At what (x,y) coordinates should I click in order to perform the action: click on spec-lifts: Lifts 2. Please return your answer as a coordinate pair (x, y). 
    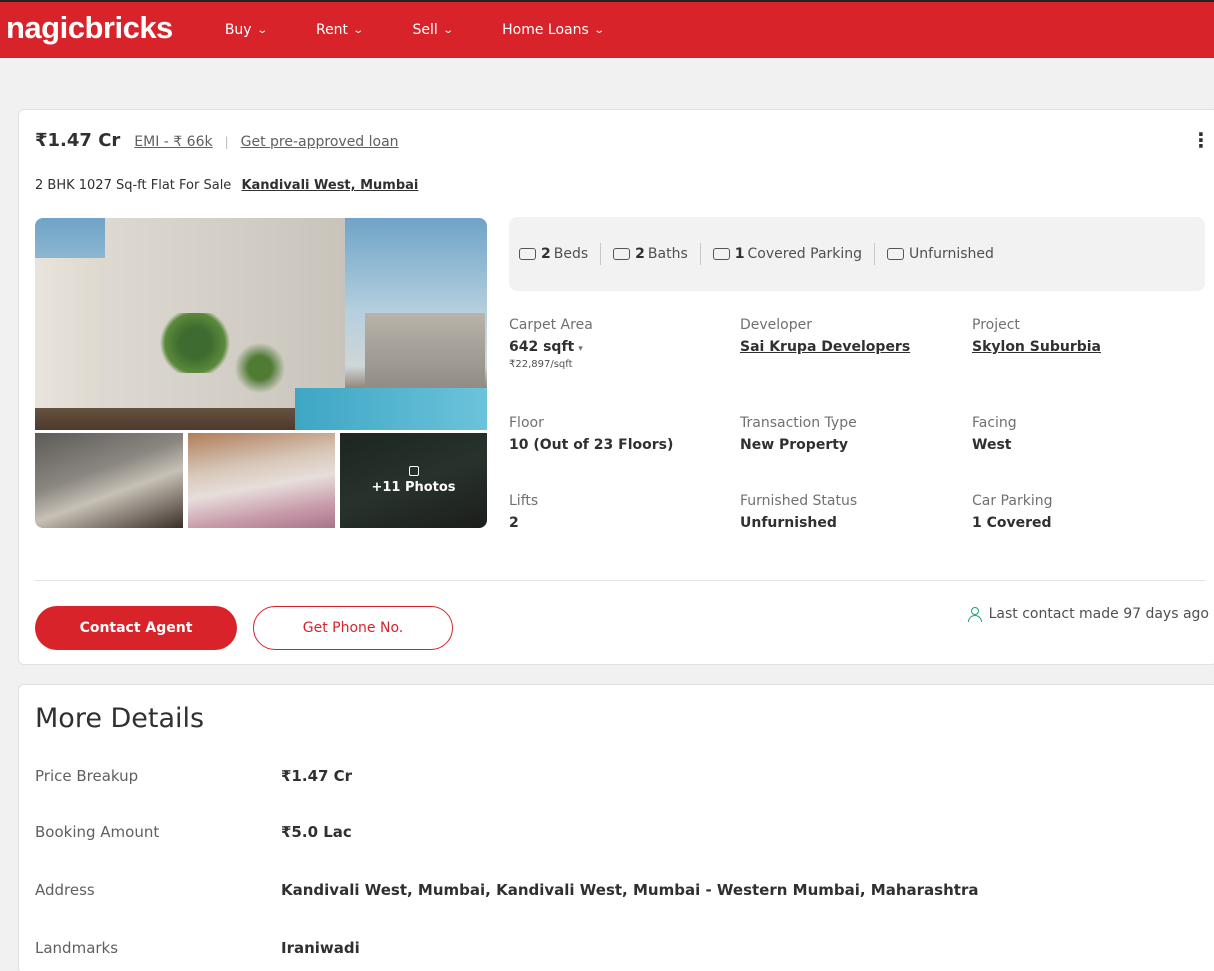
    Looking at the image, I should click on (523, 512).